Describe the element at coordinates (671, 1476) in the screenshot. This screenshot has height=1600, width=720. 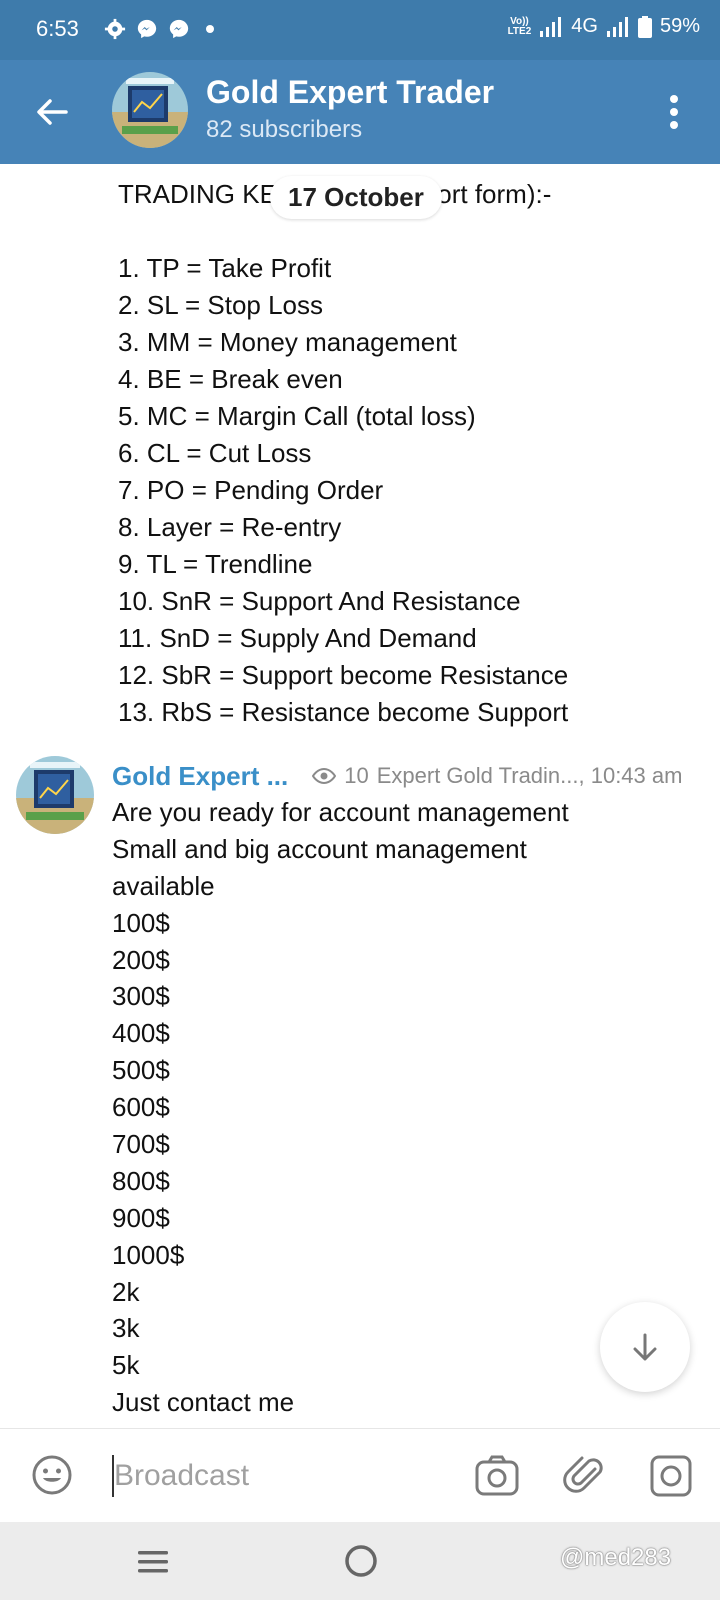
I see `instant-camera-icon` at that location.